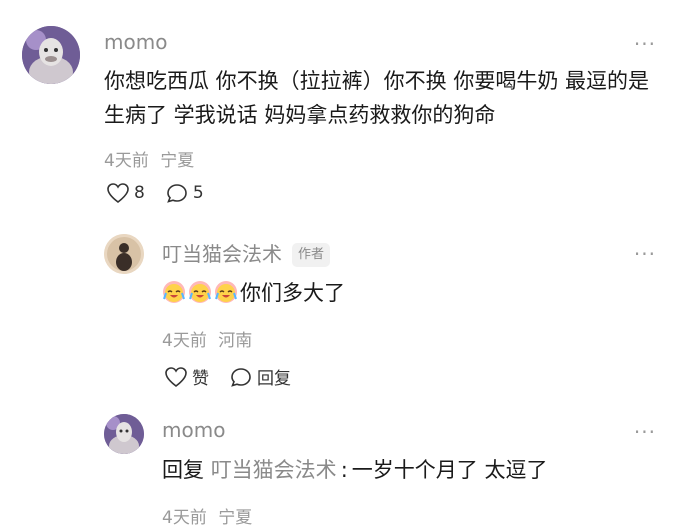  I want to click on reply-to-user: 叮当猫会法术, so click(274, 470).